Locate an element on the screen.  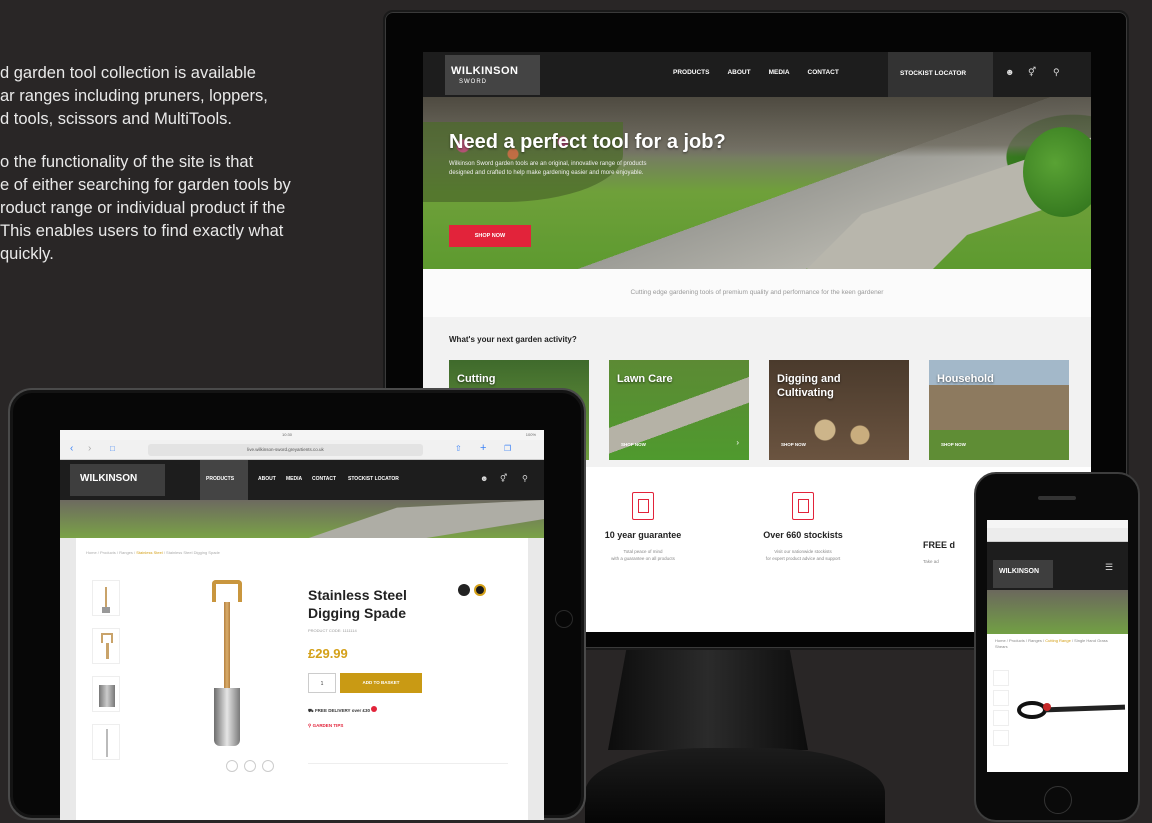
breadcrumb-current: / Stainless Steel Digging Spade is located at coordinates (191, 552).